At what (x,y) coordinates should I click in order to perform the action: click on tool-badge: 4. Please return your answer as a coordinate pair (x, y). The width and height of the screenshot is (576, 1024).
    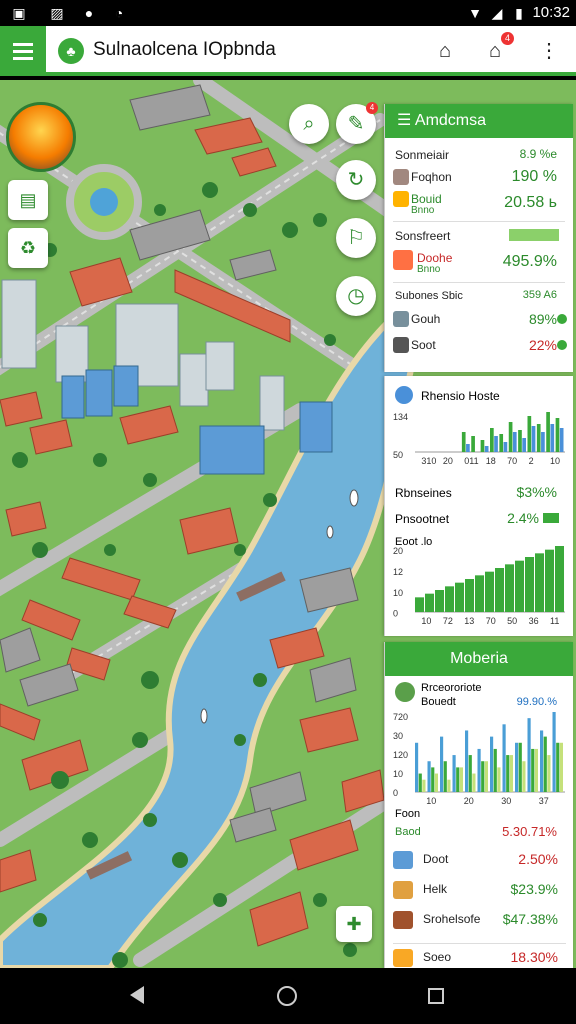
    Looking at the image, I should click on (372, 108).